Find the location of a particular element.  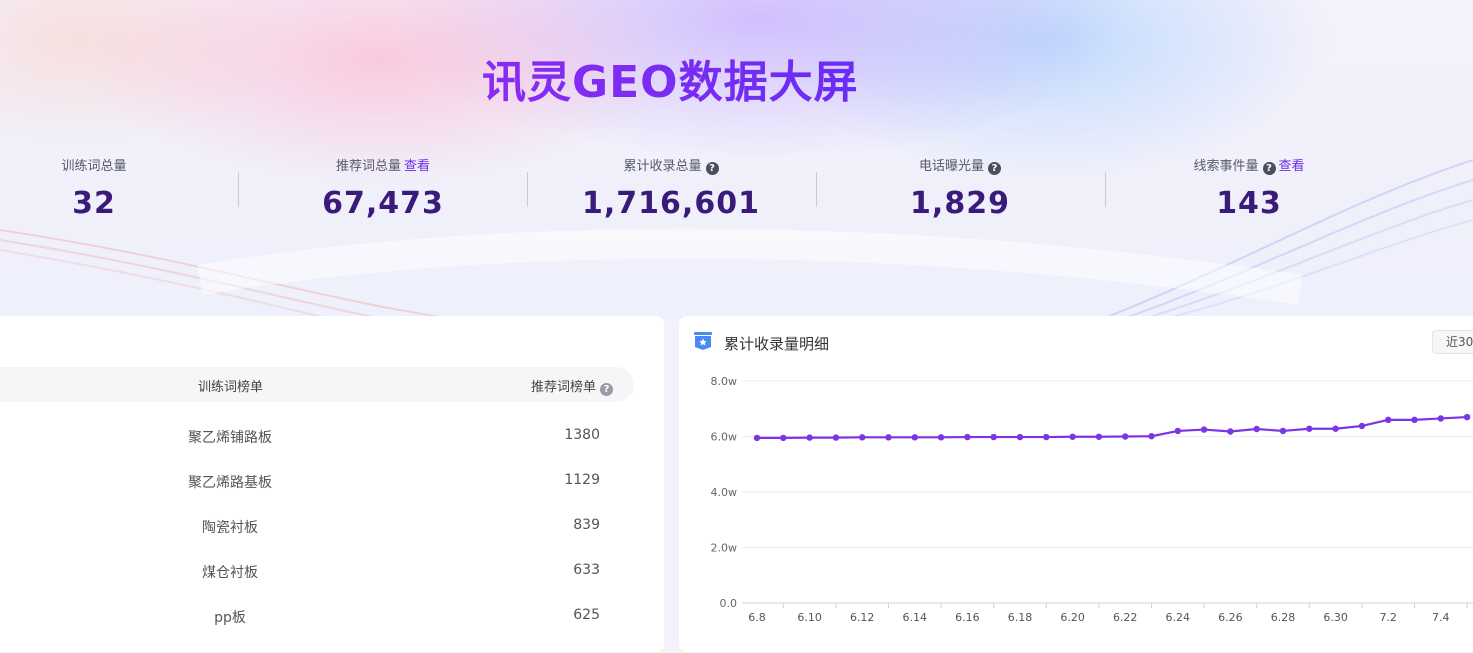

ranking-keyword: 陶瓷衬板 is located at coordinates (230, 528).